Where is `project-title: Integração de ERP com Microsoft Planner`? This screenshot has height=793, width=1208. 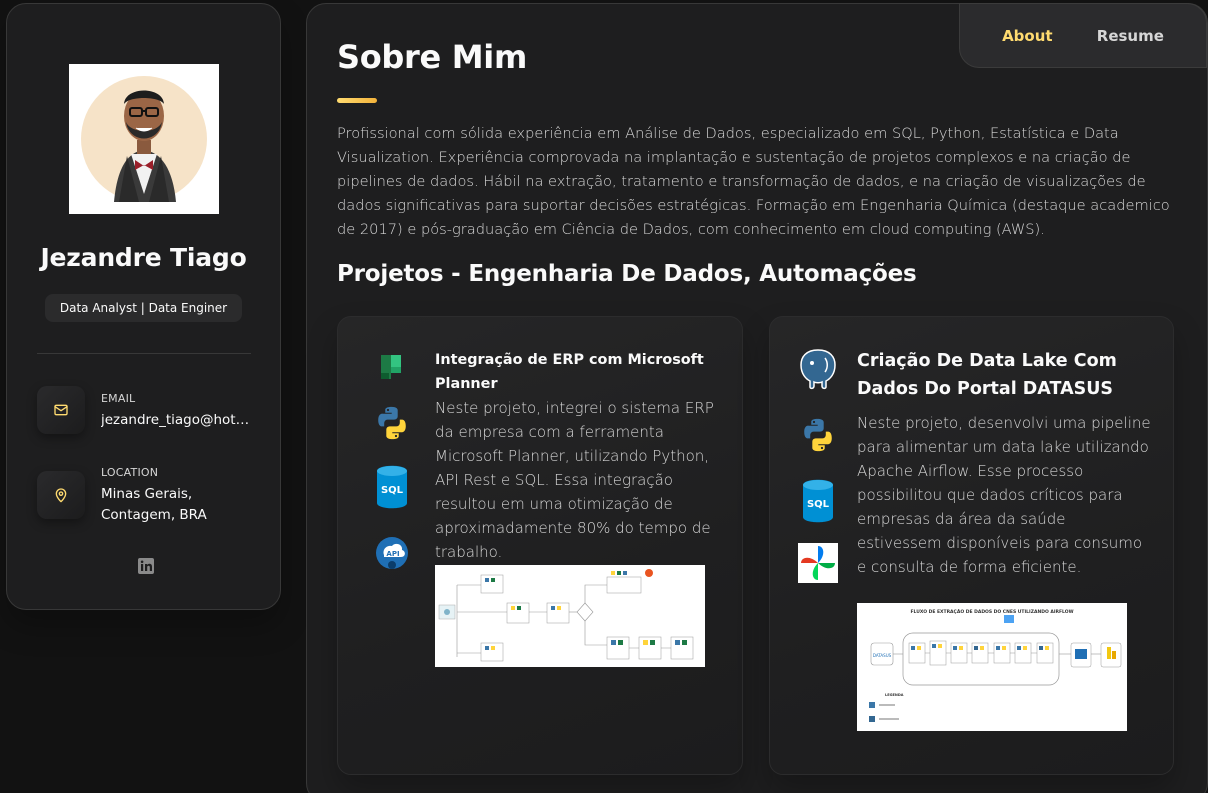
project-title: Integração de ERP com Microsoft Planner is located at coordinates (569, 372).